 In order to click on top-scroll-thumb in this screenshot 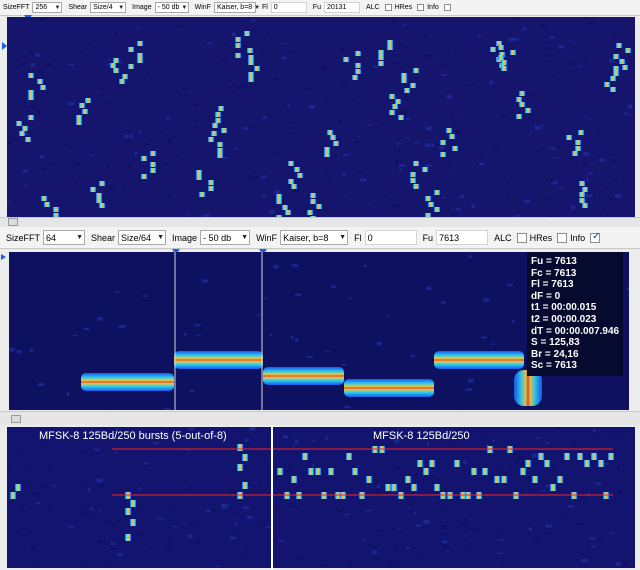, I will do `click(13, 222)`.